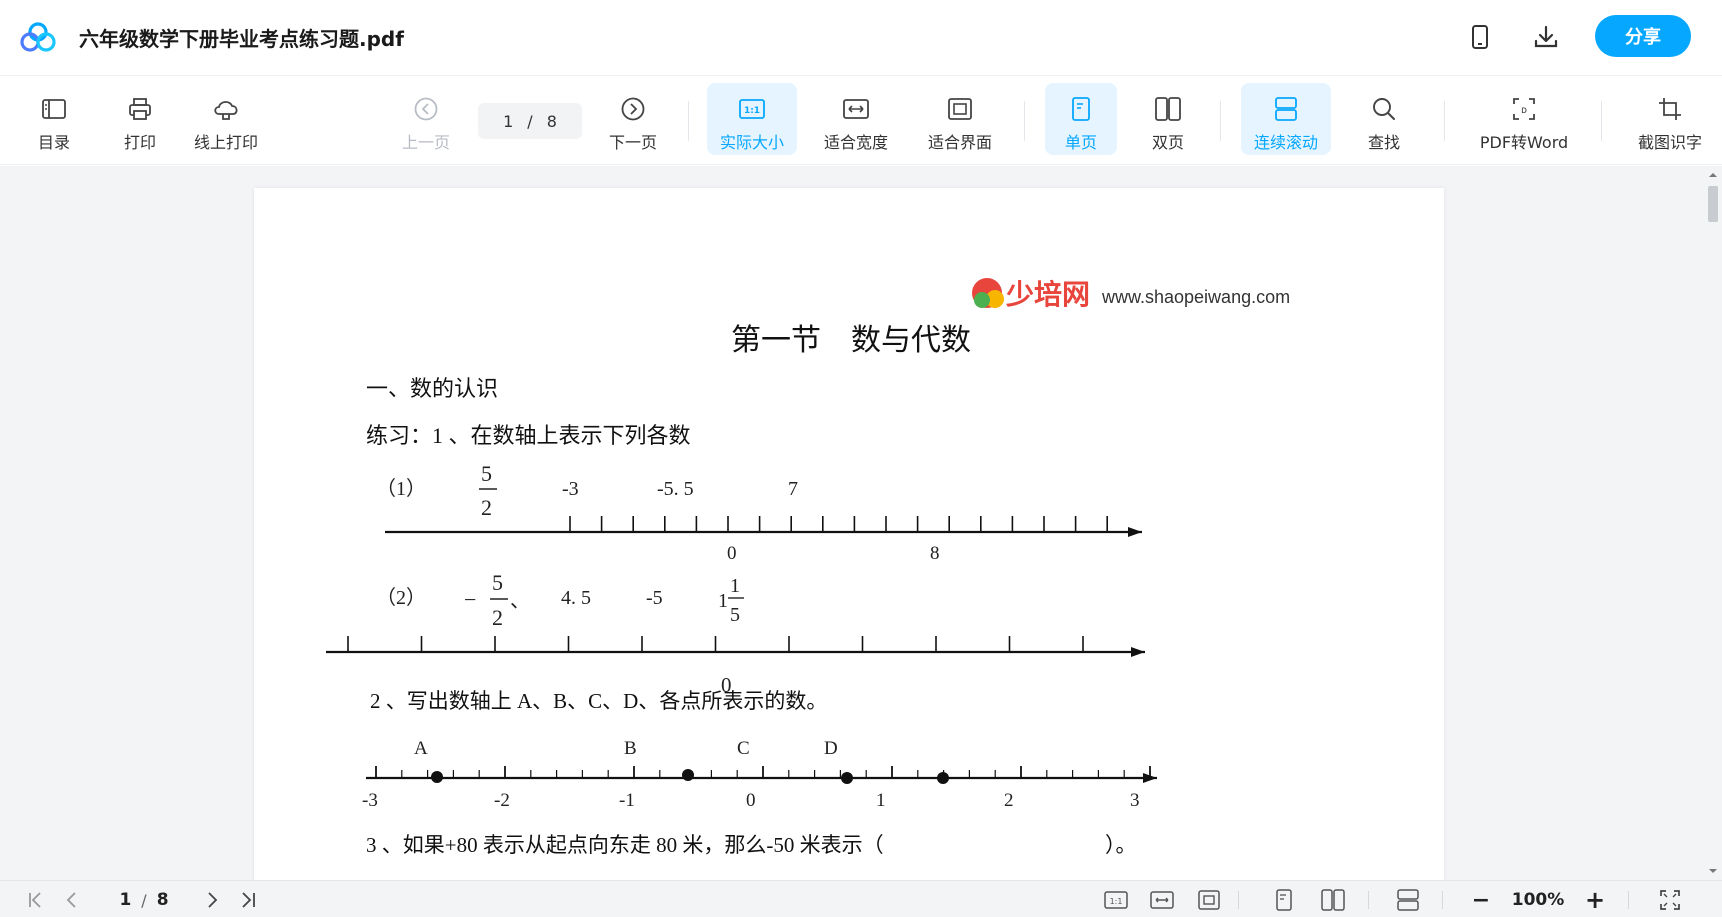 Image resolution: width=1722 pixels, height=917 pixels. Describe the element at coordinates (437, 777) in the screenshot. I see `point-a-marker` at that location.